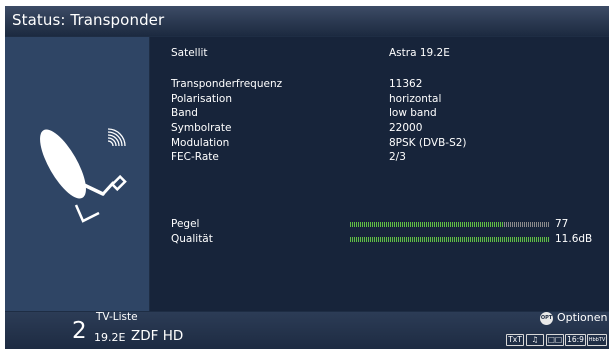 The height and width of the screenshot is (349, 614). What do you see at coordinates (116, 137) in the screenshot?
I see `signal-waves-icon` at bounding box center [116, 137].